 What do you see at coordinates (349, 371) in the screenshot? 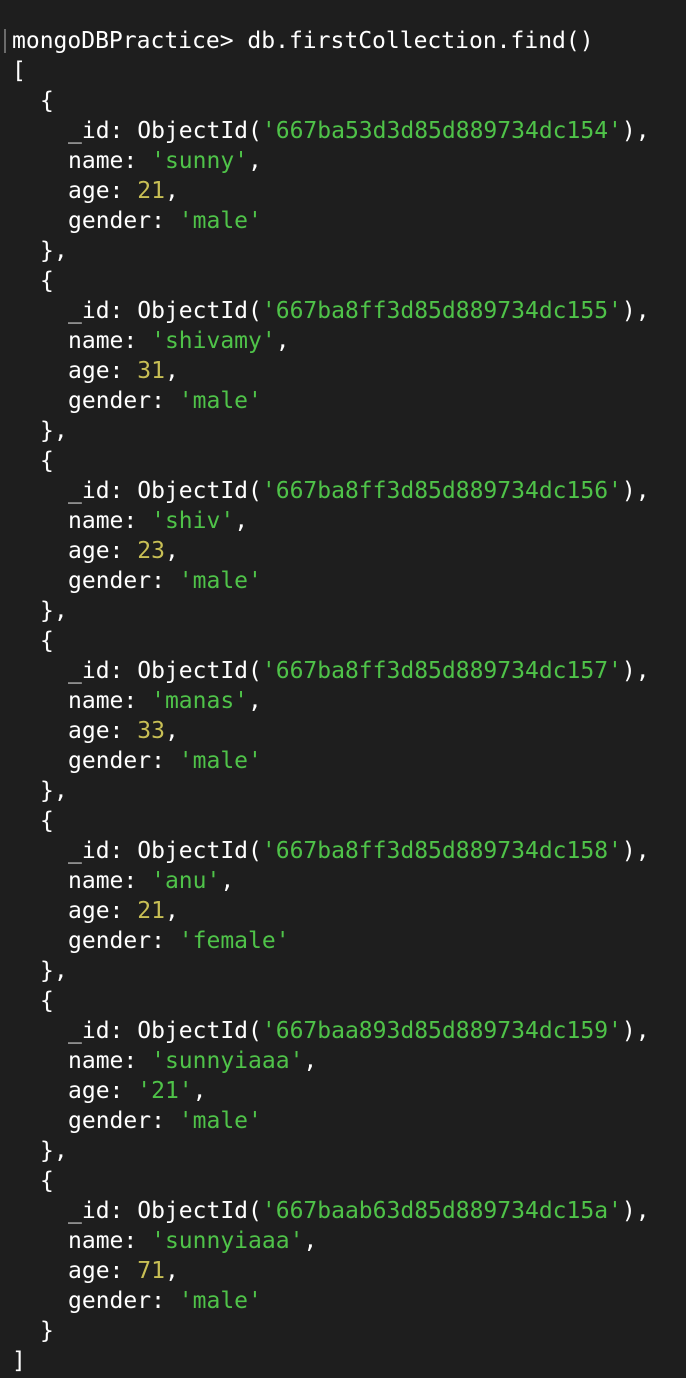
I see `field-age: age: 31,` at bounding box center [349, 371].